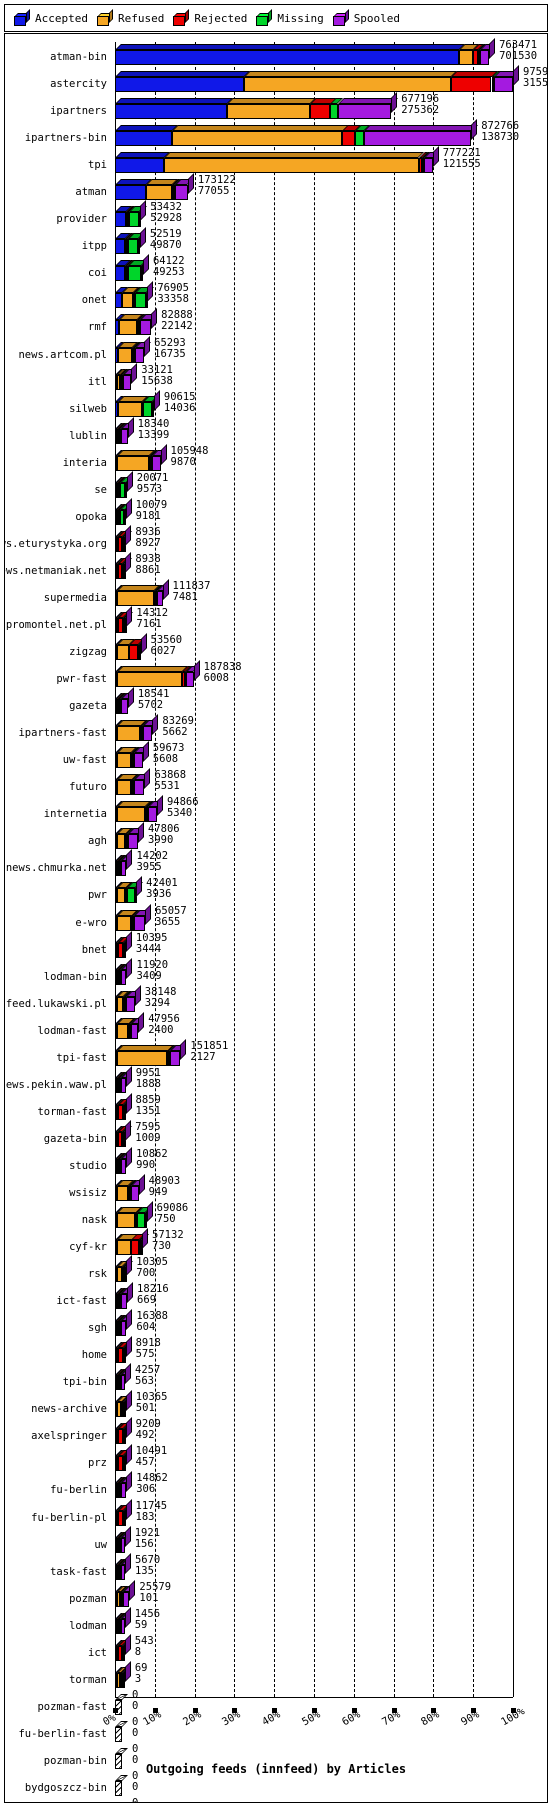 This screenshot has height=1805, width=550. Describe the element at coordinates (69, 1517) in the screenshot. I see `bar-row-label: fu-berlin-pl` at that location.